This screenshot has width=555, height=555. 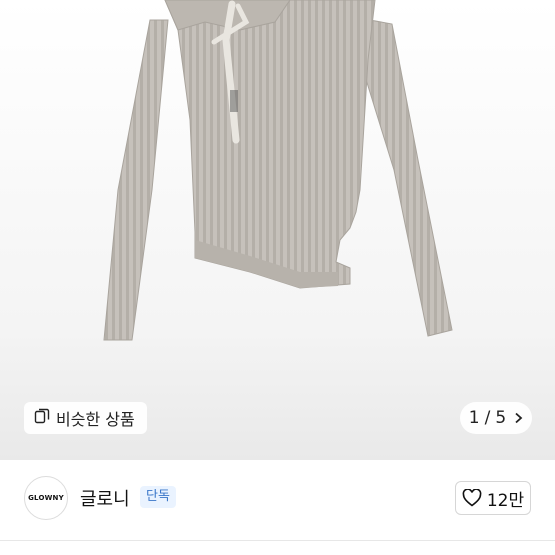 What do you see at coordinates (518, 418) in the screenshot?
I see `chevron-right-icon` at bounding box center [518, 418].